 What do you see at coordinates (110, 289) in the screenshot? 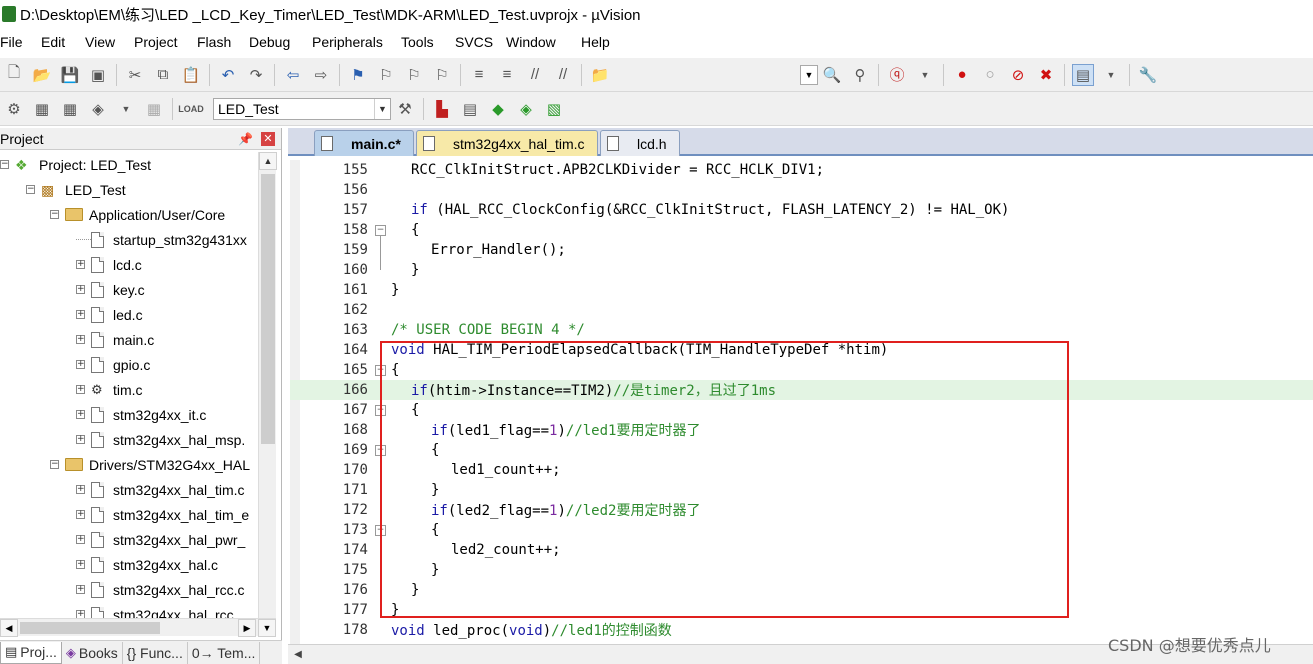
I see `tree-item: + key.c` at bounding box center [110, 289].